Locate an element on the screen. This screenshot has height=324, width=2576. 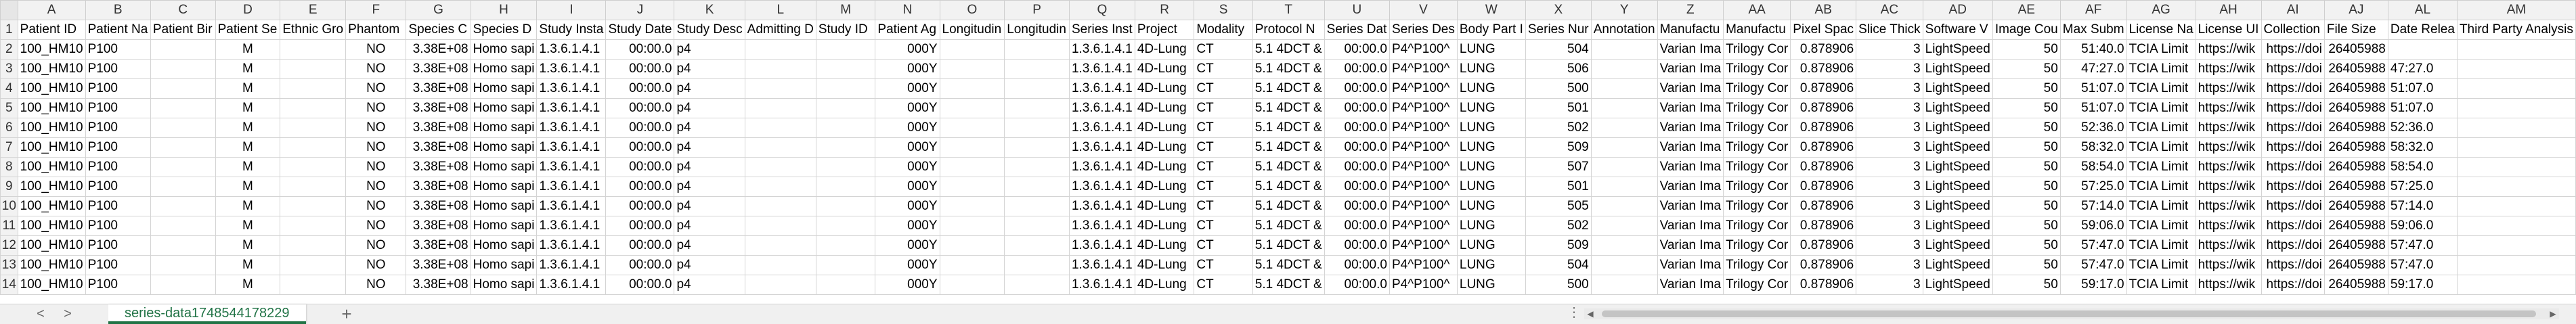
cell: P100 is located at coordinates (118, 108).